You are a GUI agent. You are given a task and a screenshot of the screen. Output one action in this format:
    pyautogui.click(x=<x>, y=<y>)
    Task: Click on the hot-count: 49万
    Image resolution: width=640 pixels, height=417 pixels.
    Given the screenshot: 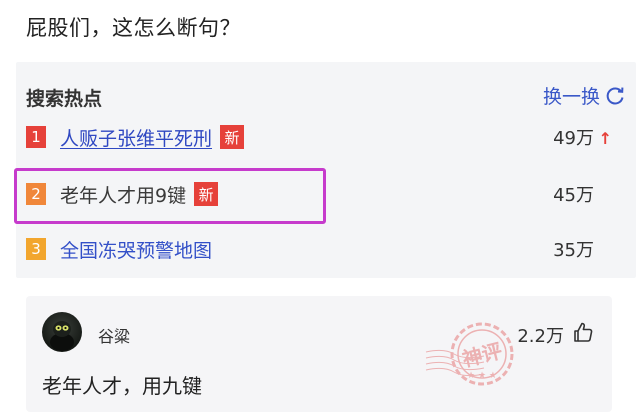 What is the action you would take?
    pyautogui.click(x=573, y=138)
    